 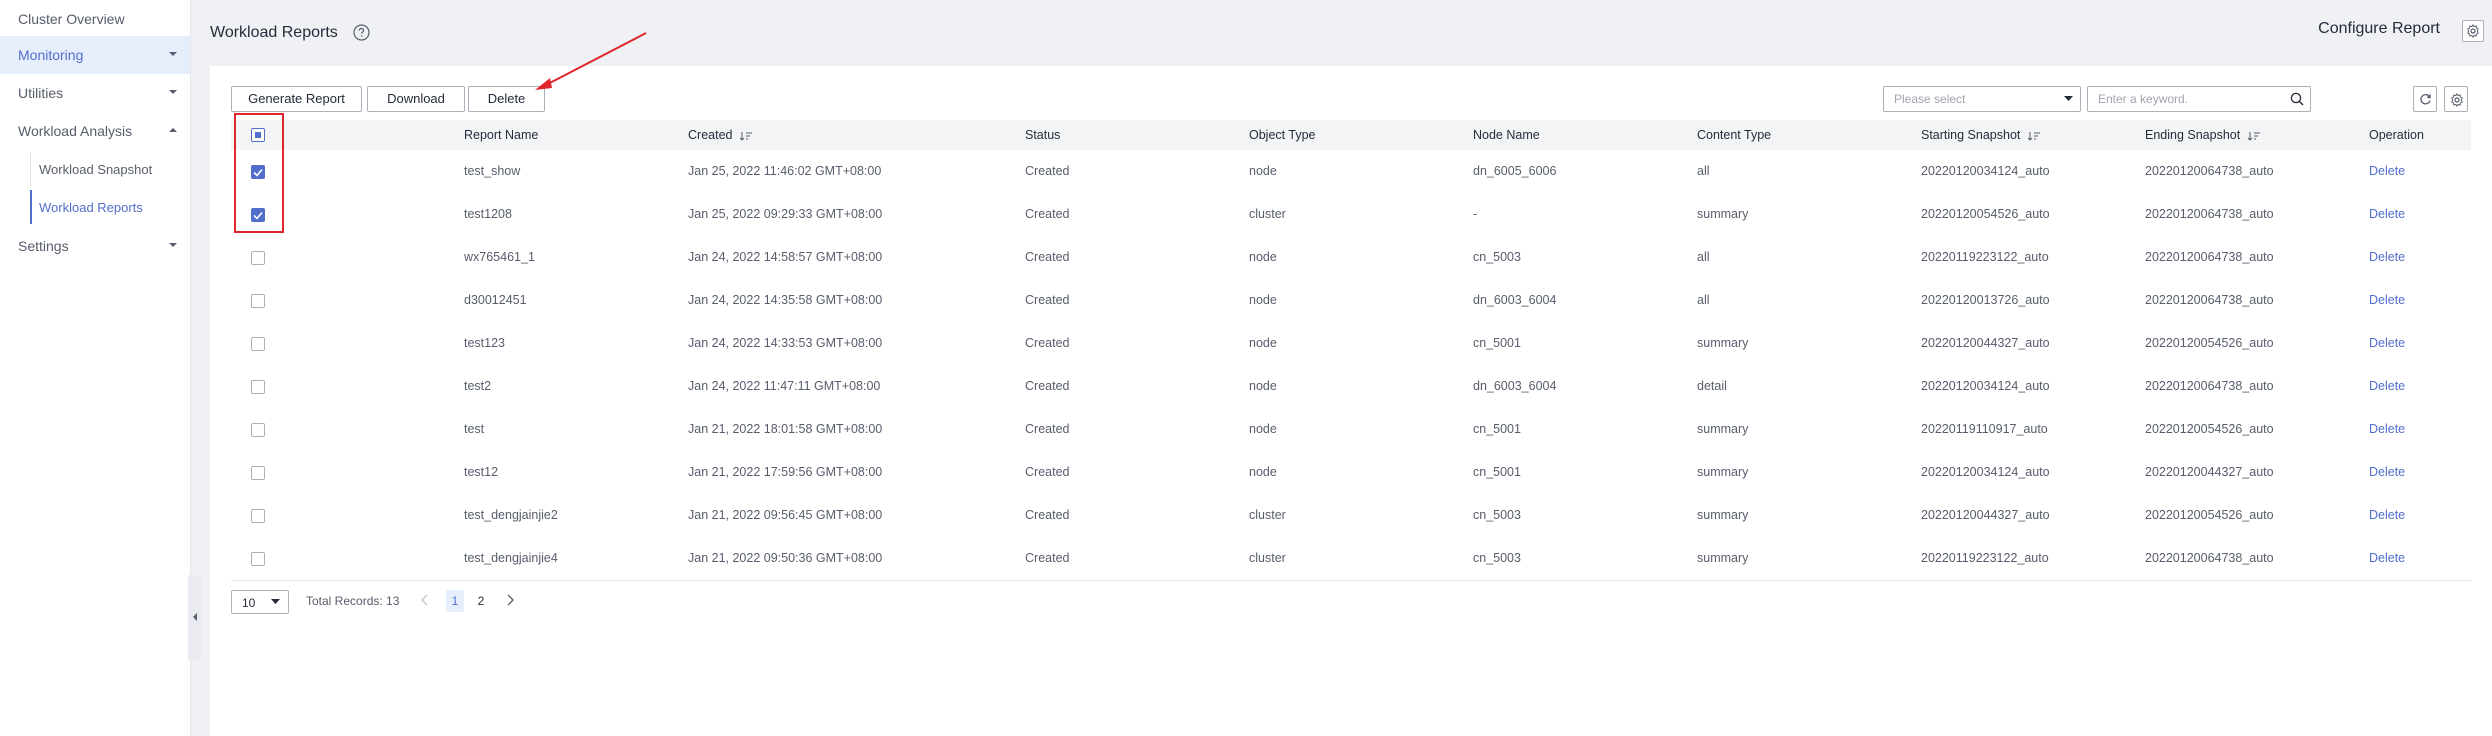 I want to click on column-header-label: Ending Snapshot, so click(x=2193, y=135).